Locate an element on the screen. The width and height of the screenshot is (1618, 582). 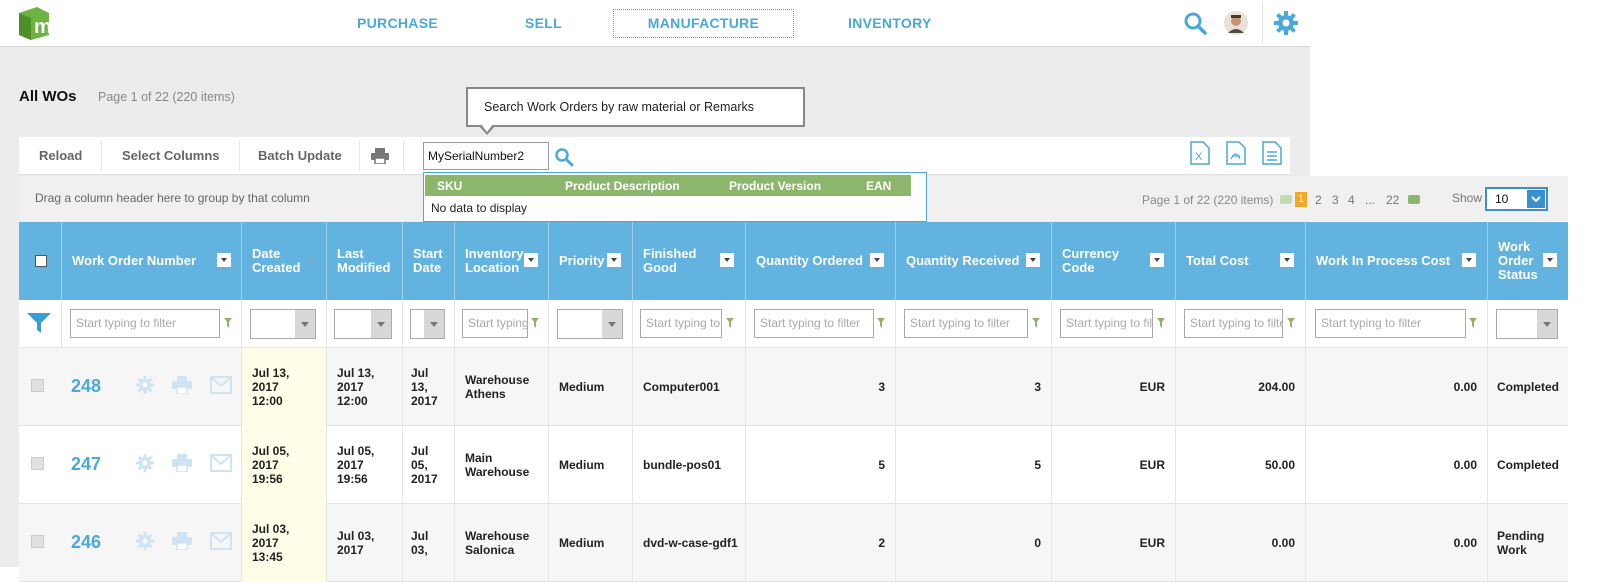
print-icon is located at coordinates (380, 156).